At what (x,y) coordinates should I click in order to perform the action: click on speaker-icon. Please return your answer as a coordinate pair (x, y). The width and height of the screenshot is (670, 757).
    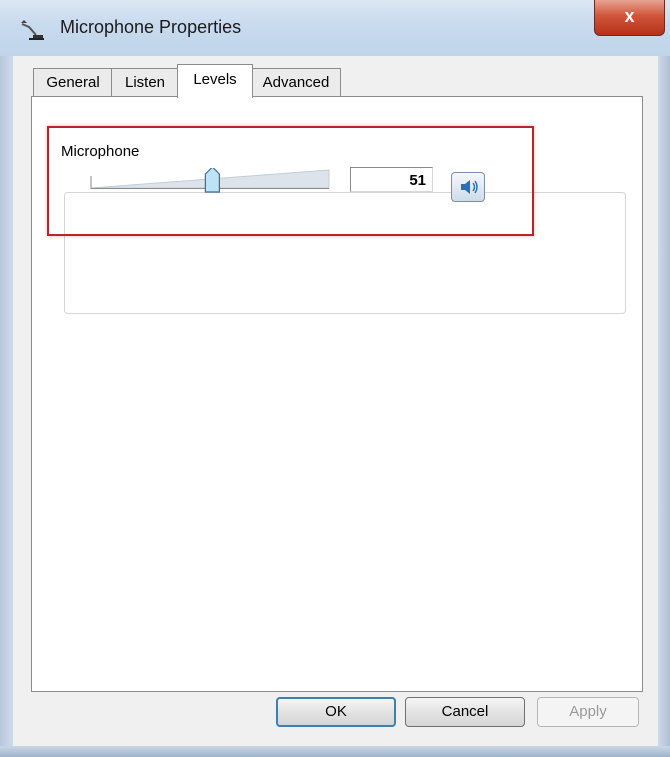
    Looking at the image, I should click on (469, 187).